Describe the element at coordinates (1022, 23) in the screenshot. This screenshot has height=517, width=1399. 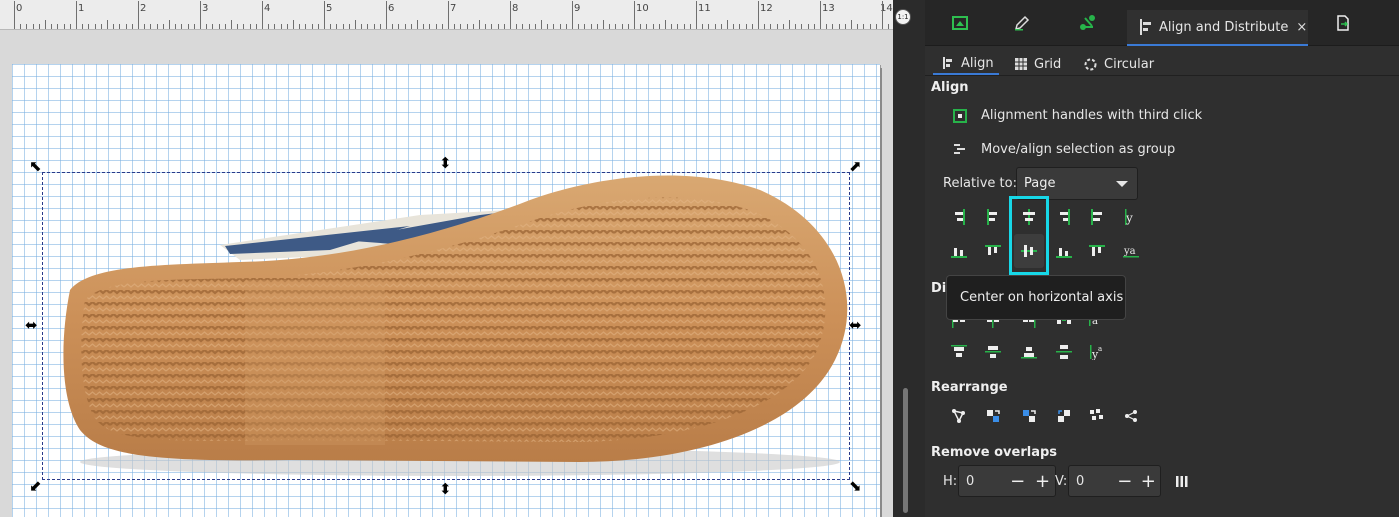
I see `tab-edit` at that location.